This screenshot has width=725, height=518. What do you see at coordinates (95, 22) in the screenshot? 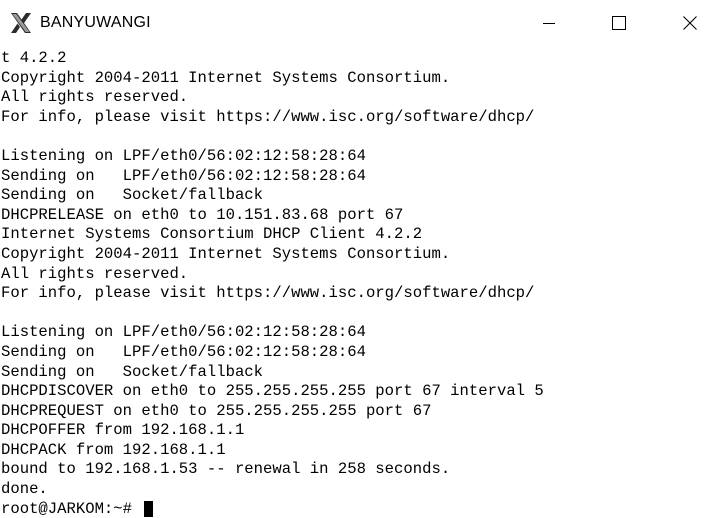
I see `window-title: BANYUWANGI` at bounding box center [95, 22].